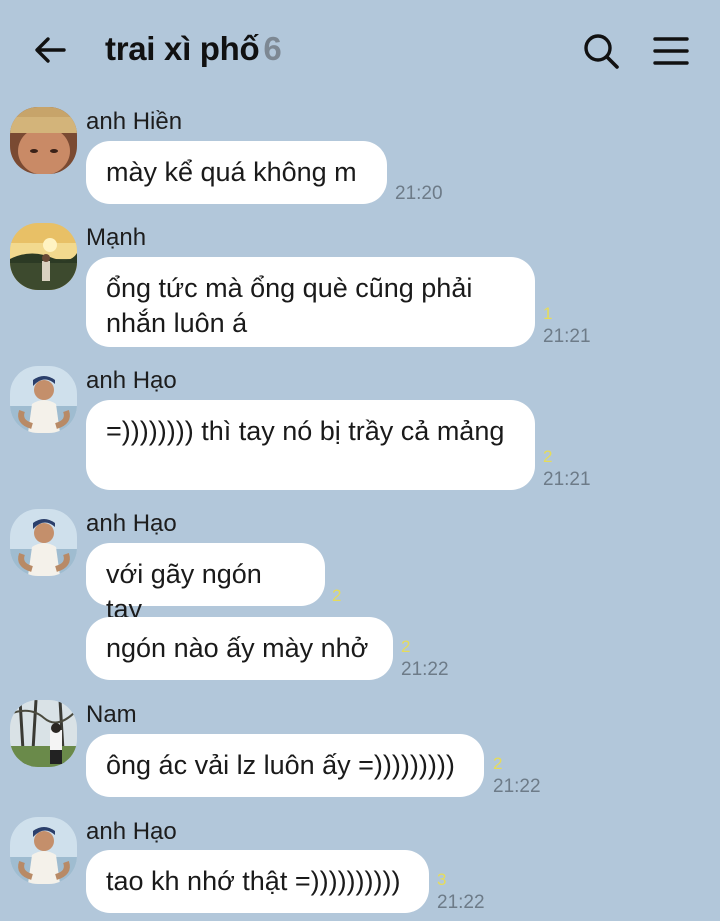 This screenshot has height=921, width=720. I want to click on message-bubble: =)))))))) thì tay nó bị trầy cả mảng, so click(310, 445).